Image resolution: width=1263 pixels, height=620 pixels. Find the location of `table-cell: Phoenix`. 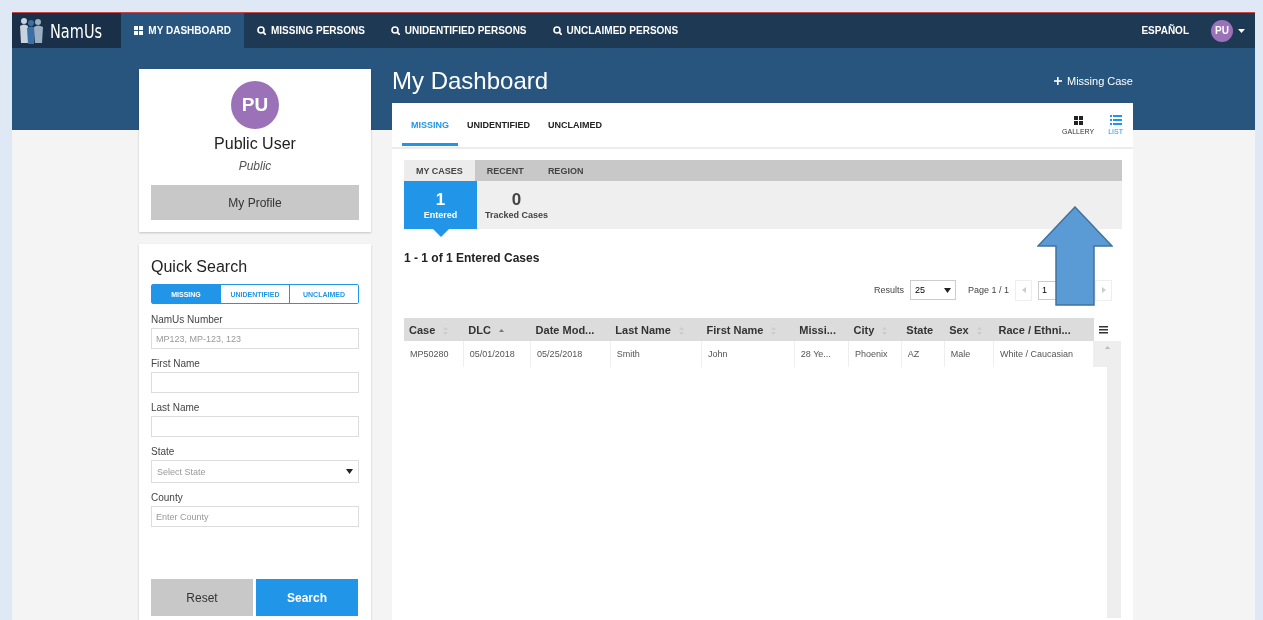

table-cell: Phoenix is located at coordinates (875, 354).